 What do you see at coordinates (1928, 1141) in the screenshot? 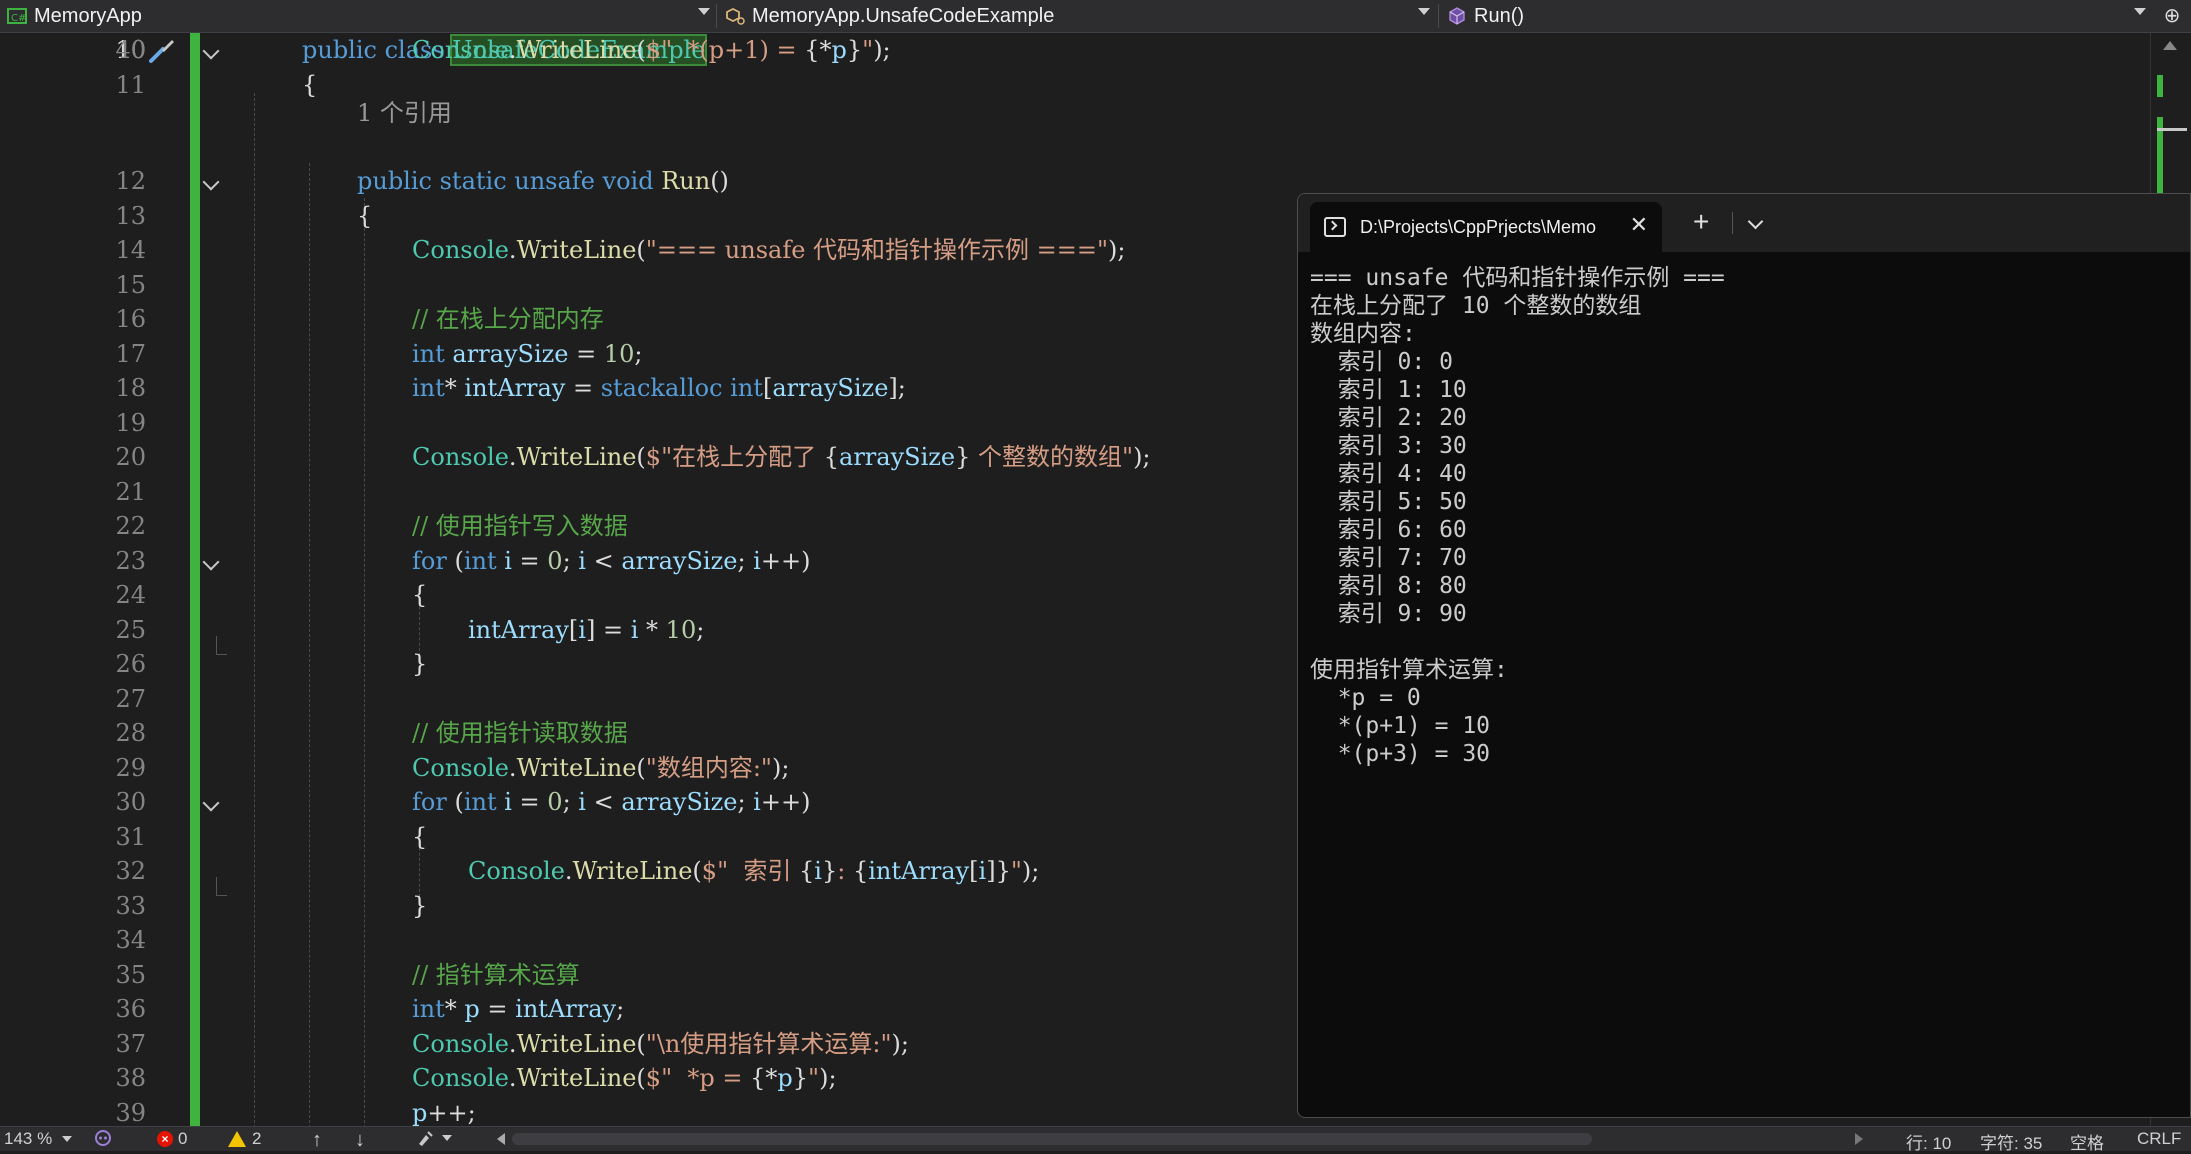
I see `line-indicator: 行: 10` at bounding box center [1928, 1141].